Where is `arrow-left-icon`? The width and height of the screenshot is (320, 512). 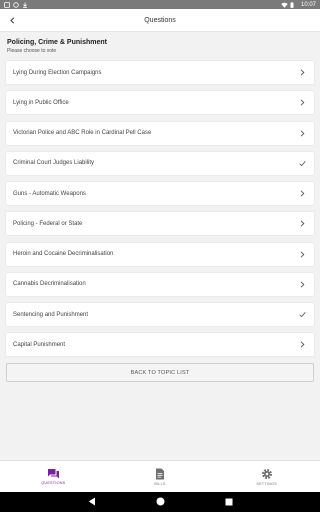 arrow-left-icon is located at coordinates (11, 20).